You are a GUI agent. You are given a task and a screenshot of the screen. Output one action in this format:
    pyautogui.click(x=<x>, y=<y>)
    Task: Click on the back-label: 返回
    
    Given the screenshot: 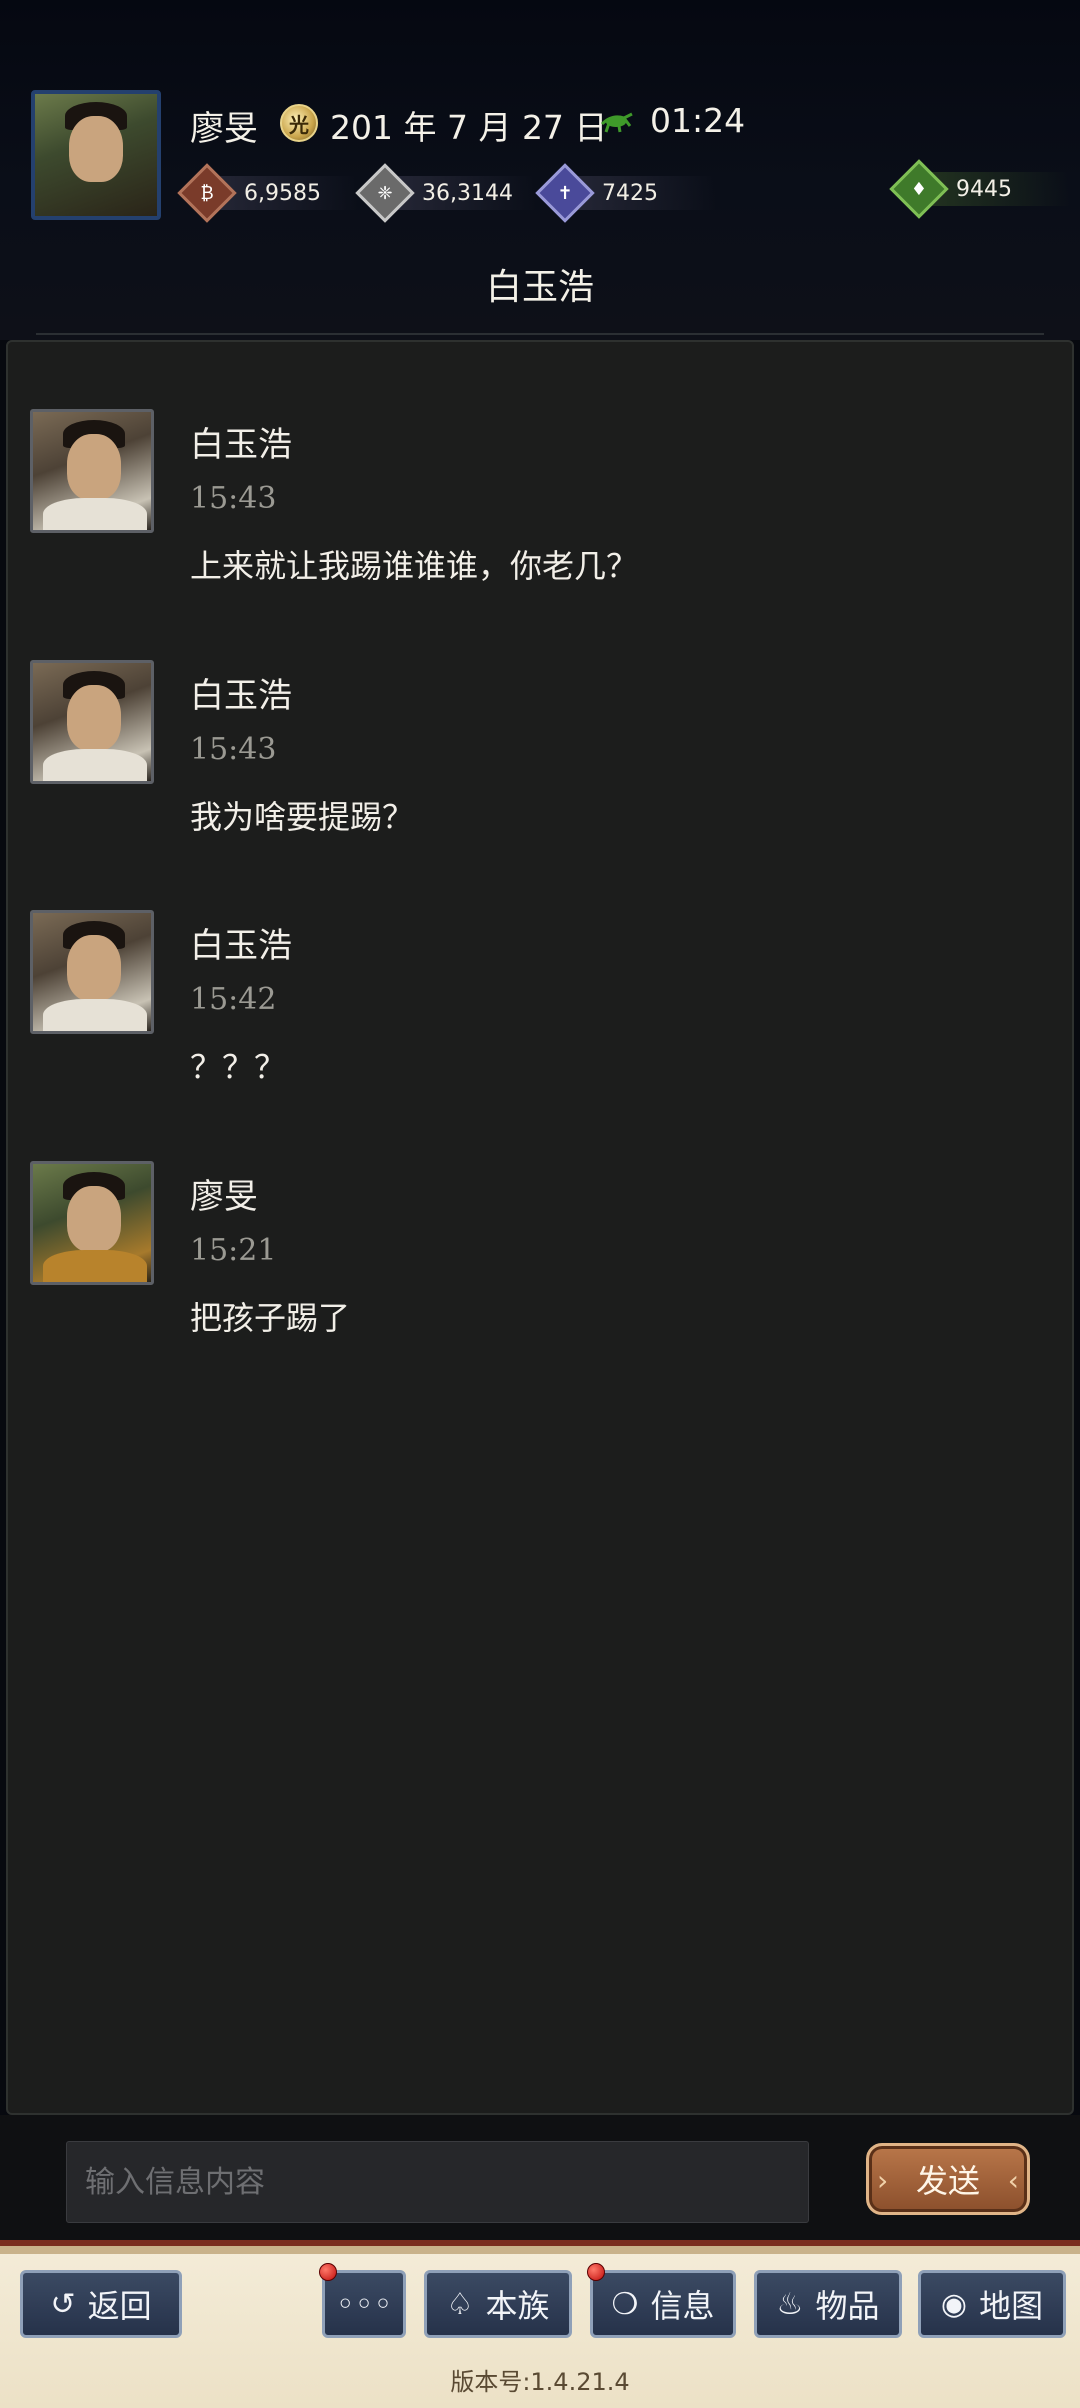 What is the action you would take?
    pyautogui.click(x=119, y=2306)
    